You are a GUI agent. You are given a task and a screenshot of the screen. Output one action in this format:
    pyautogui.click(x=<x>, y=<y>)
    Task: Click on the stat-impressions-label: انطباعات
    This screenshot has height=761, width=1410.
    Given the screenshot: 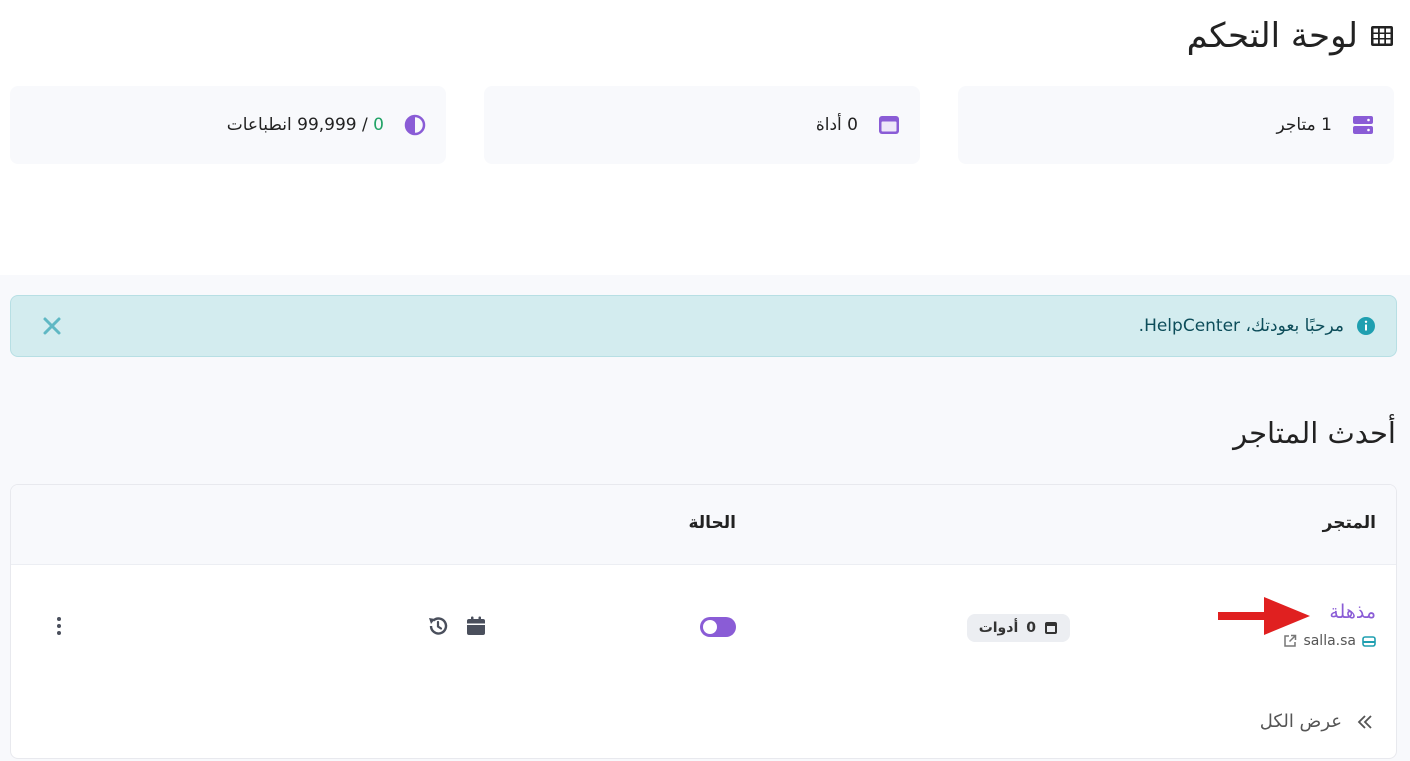 What is the action you would take?
    pyautogui.click(x=259, y=125)
    